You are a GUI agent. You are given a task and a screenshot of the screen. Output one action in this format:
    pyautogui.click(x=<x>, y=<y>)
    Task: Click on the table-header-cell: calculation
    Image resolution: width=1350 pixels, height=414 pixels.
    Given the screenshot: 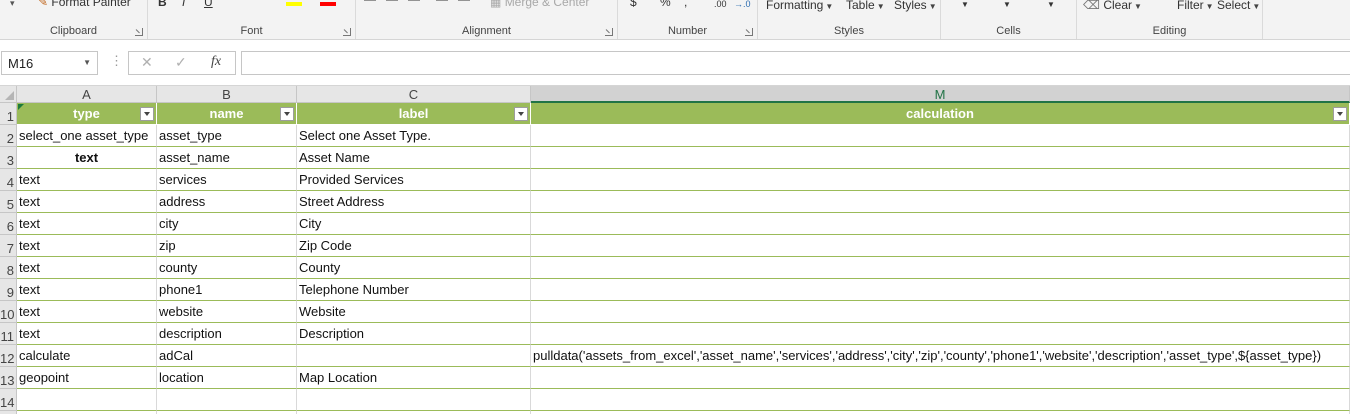 What is the action you would take?
    pyautogui.click(x=940, y=114)
    